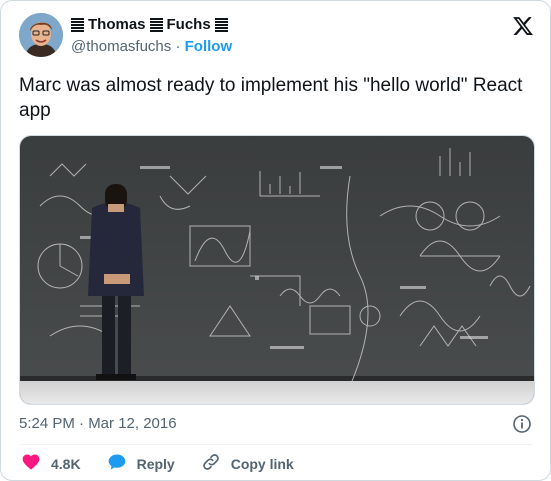 The image size is (551, 481). I want to click on display-name-first: Thomas, so click(117, 24).